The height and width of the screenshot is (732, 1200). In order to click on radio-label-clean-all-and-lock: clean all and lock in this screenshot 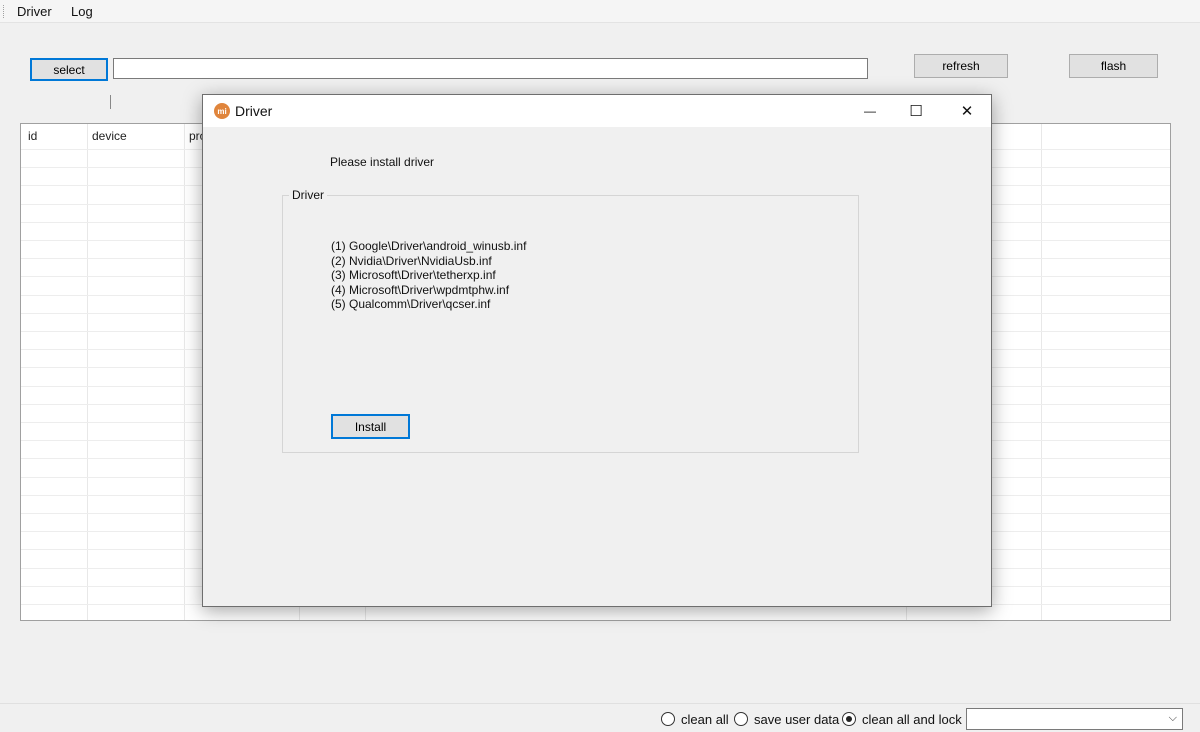, I will do `click(912, 719)`.